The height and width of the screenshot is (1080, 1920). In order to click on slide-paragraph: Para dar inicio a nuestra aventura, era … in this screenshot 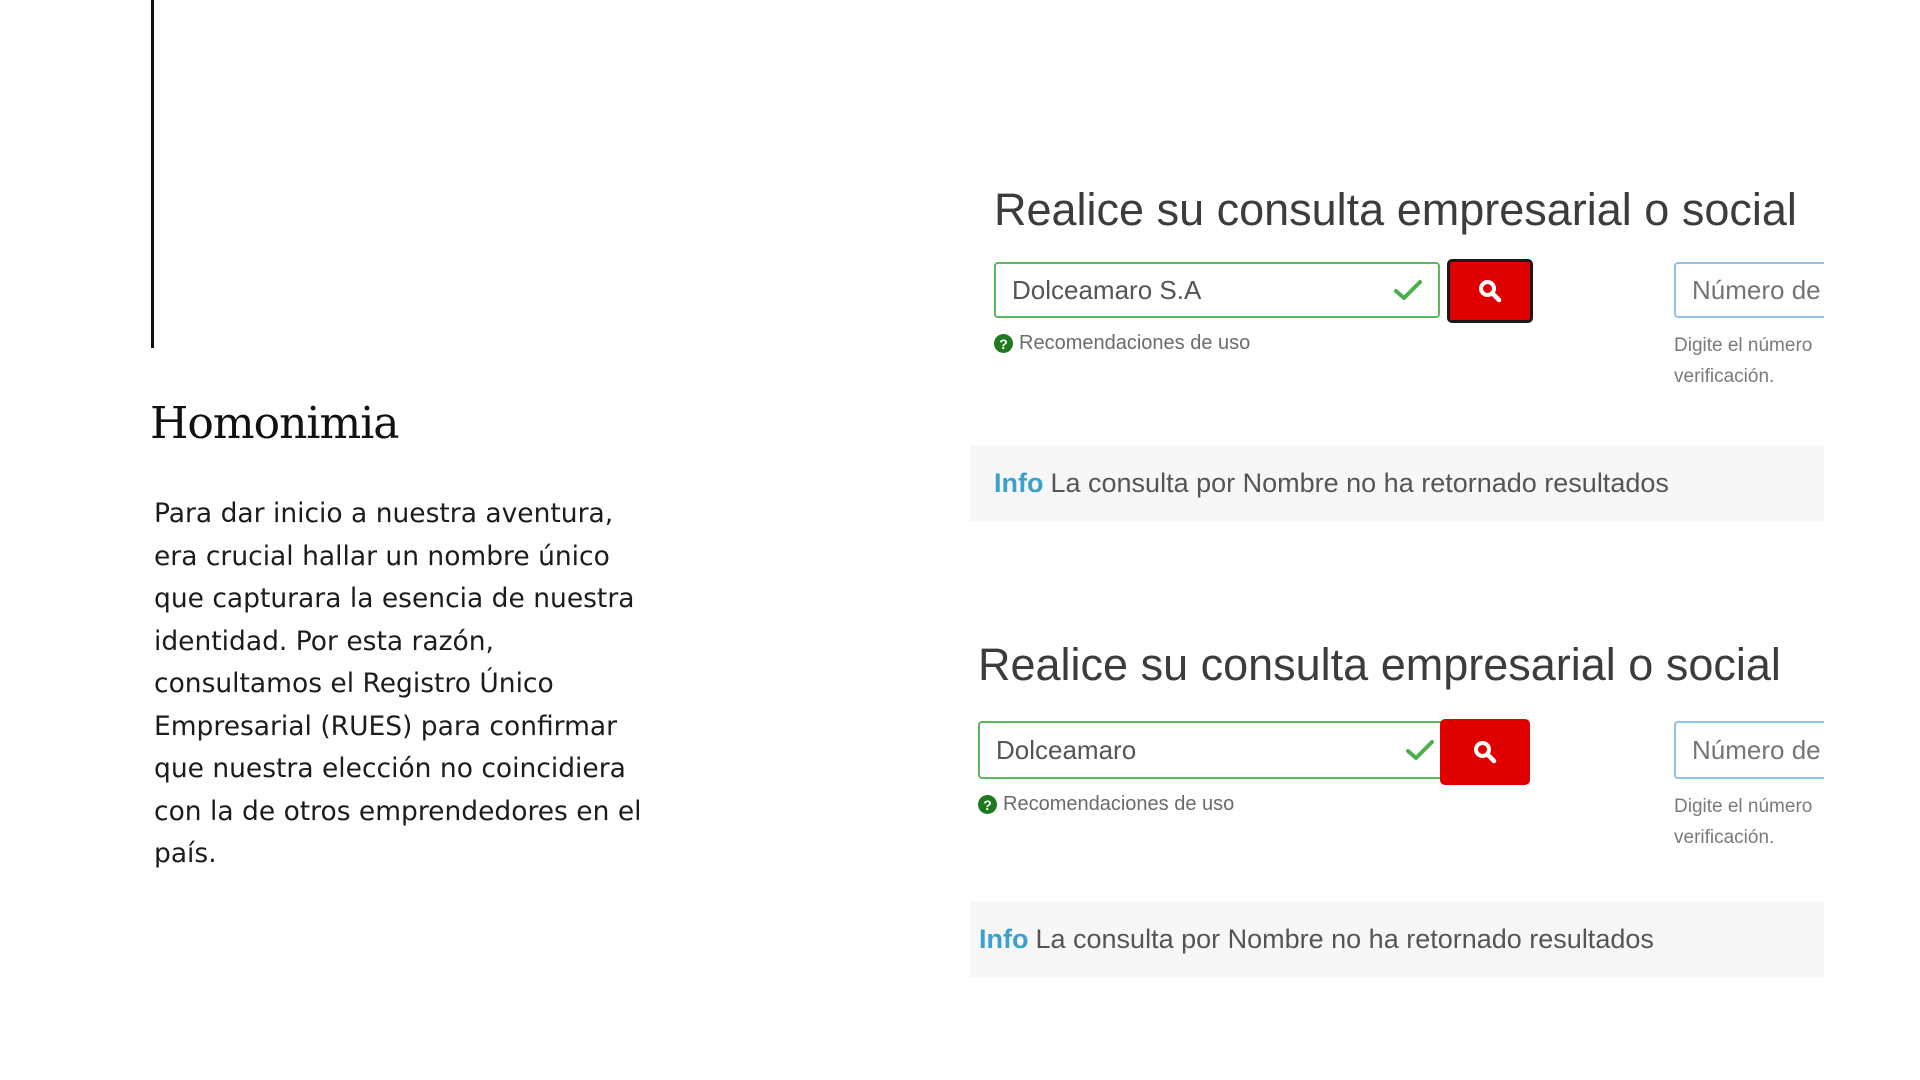, I will do `click(398, 683)`.